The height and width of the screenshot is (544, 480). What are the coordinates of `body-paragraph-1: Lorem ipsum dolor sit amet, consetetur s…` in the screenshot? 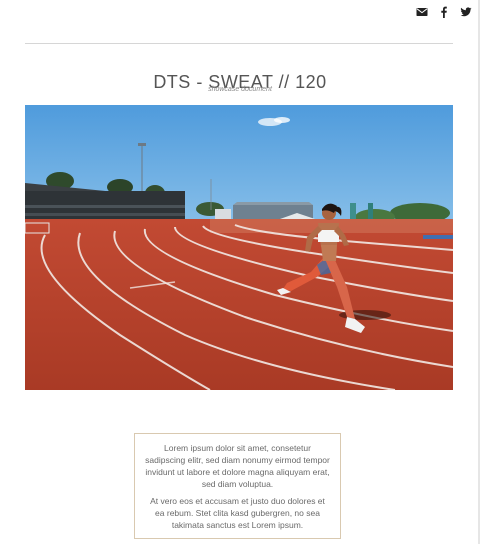 It's located at (237, 466).